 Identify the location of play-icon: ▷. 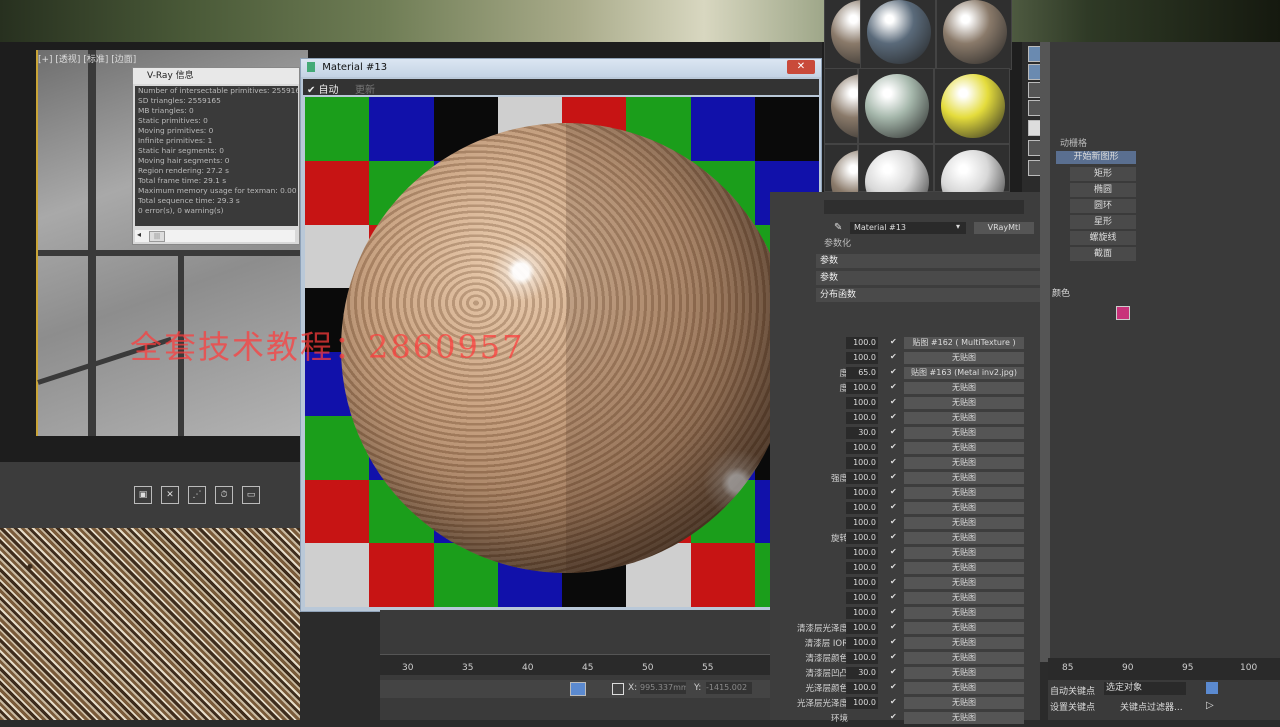
(1210, 705).